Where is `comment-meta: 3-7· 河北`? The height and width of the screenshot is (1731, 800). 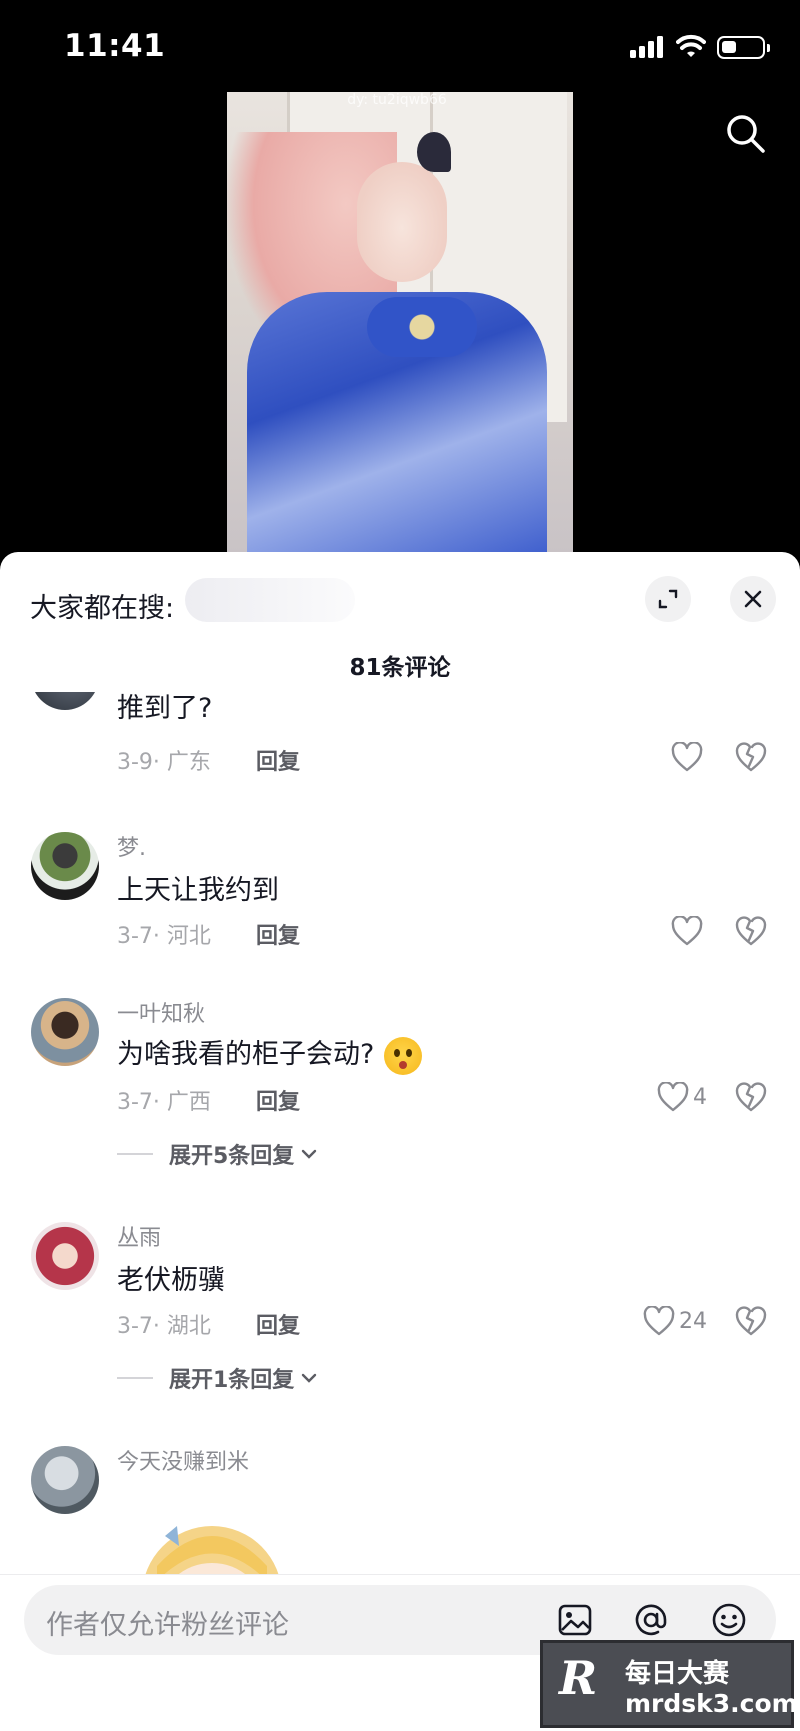 comment-meta: 3-7· 河北 is located at coordinates (164, 936).